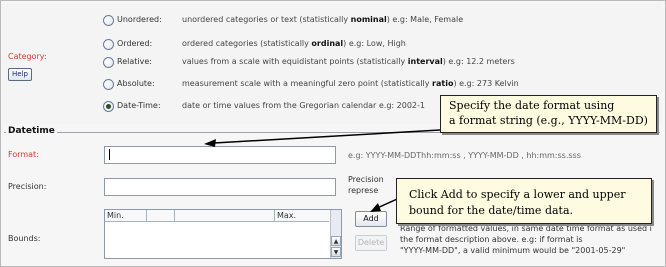  I want to click on format-callout-line1: Specify the date format using, so click(532, 105).